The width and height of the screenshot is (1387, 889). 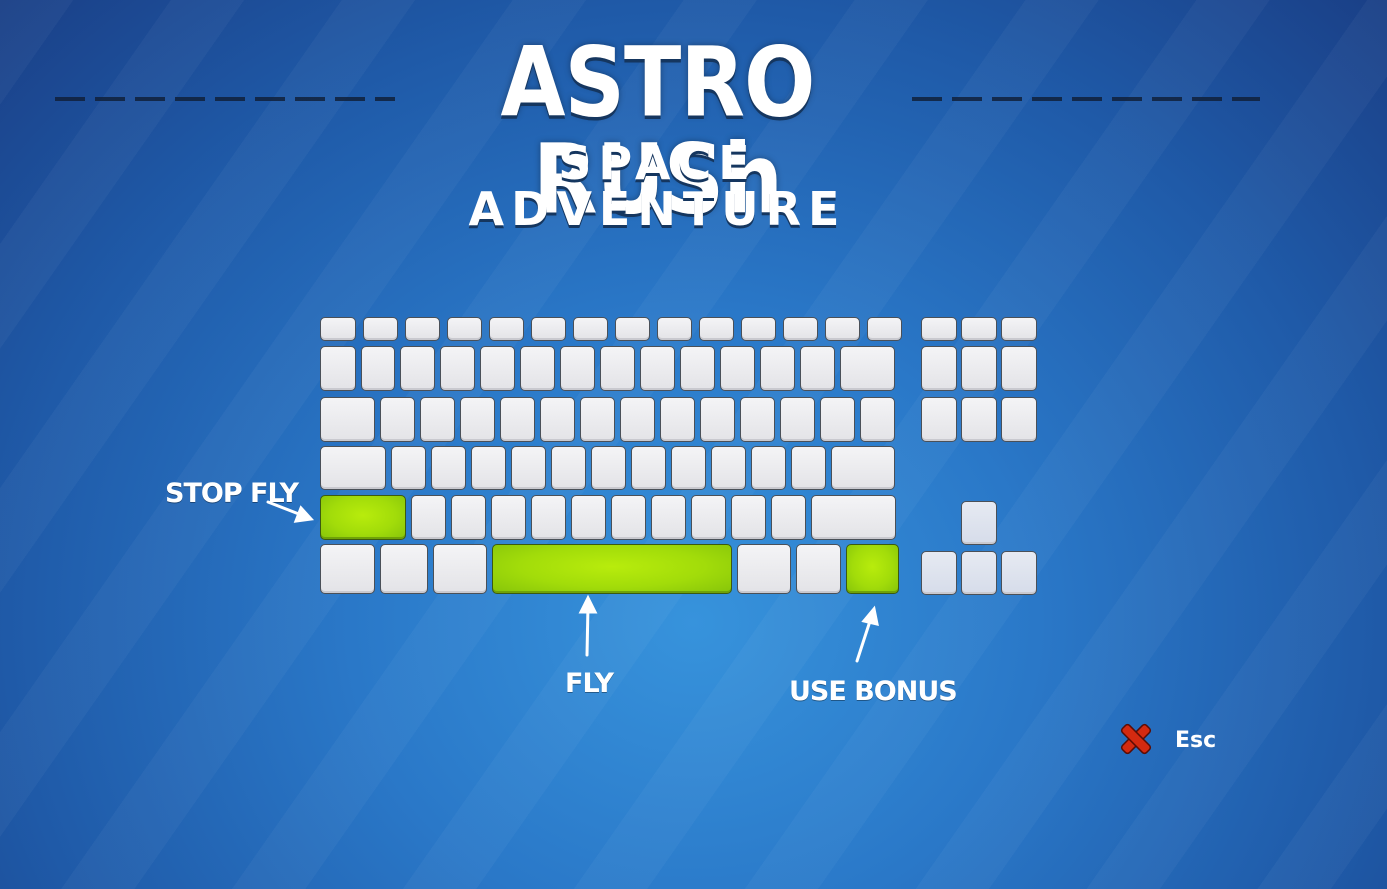 I want to click on stop-fly-key-shift, so click(x=363, y=517).